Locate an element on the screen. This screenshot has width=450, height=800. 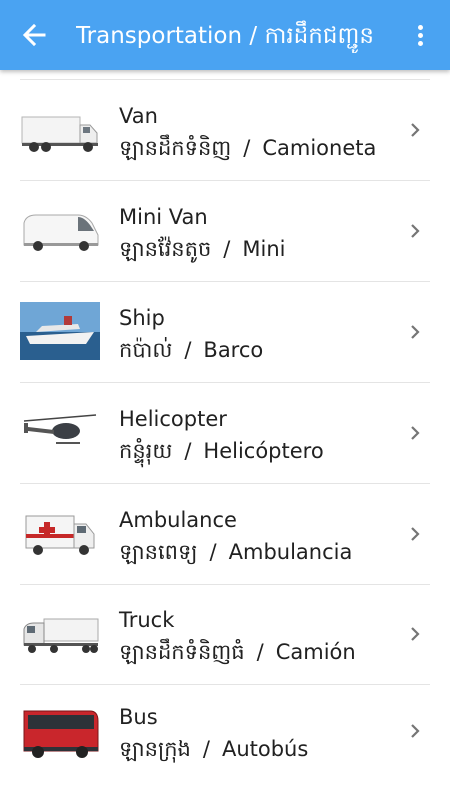
page-title: Transportation / ការដឹកជញ្ជូន is located at coordinates (225, 36).